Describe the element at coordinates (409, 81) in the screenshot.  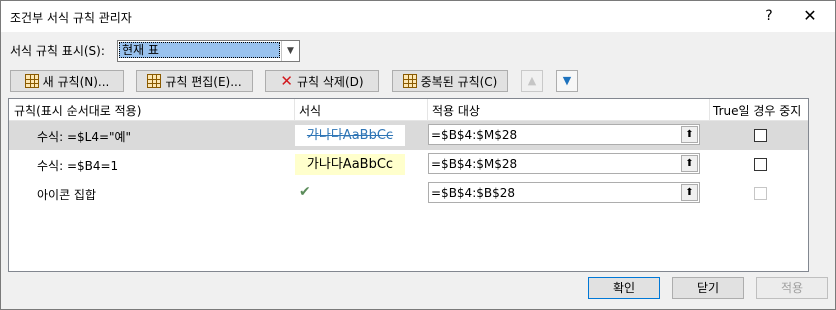
I see `duplicate-grid-icon` at that location.